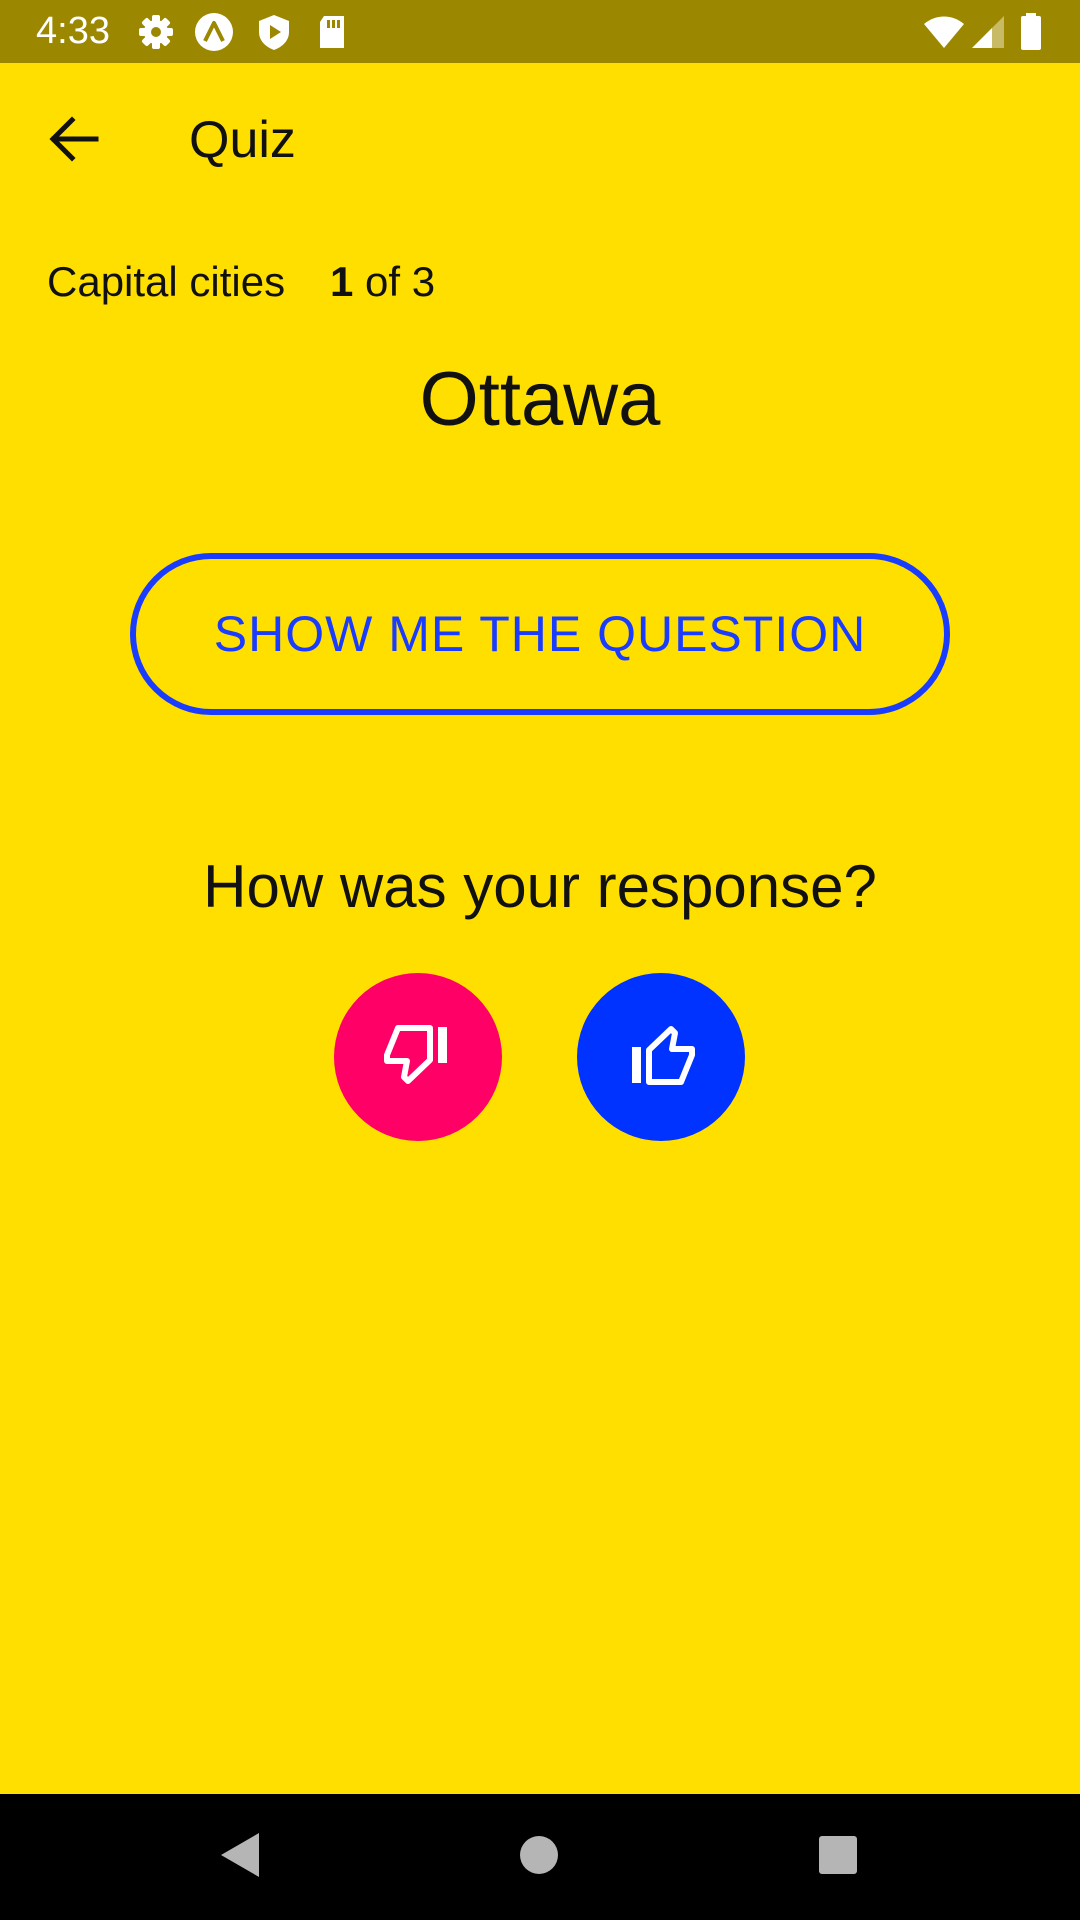 The width and height of the screenshot is (1080, 1920). I want to click on show-question-button: SHOW ME THE QUESTION, so click(540, 634).